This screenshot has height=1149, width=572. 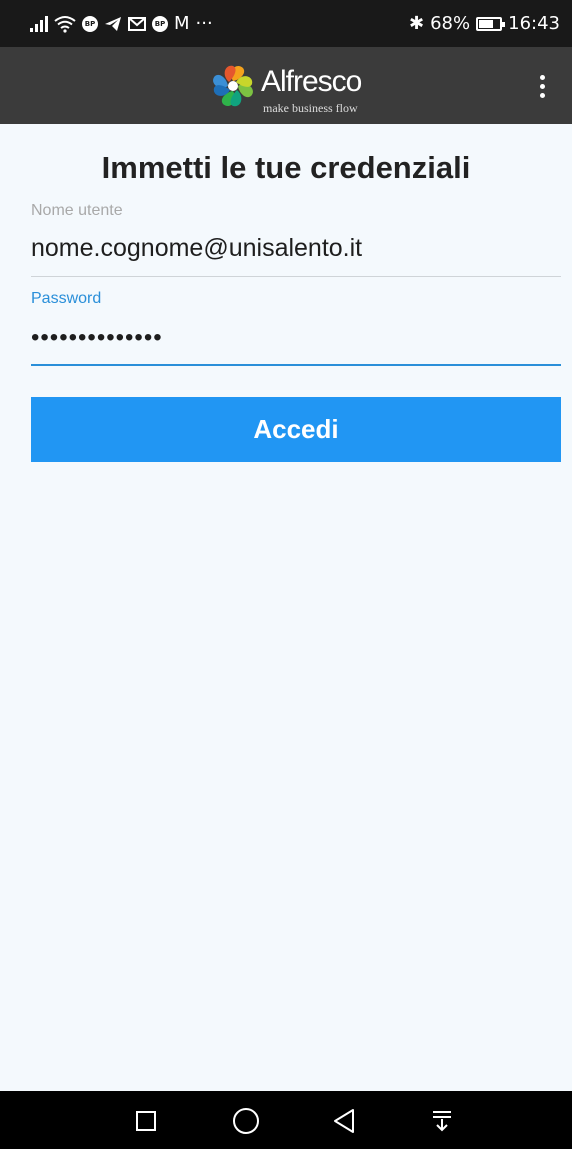 I want to click on back-icon, so click(x=344, y=1121).